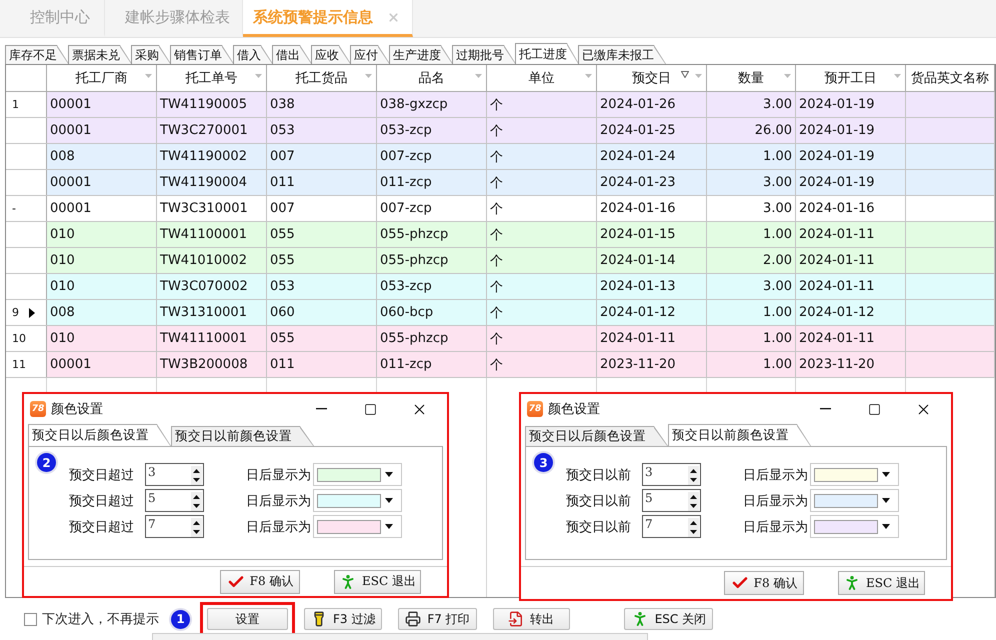 This screenshot has height=640, width=996. Describe the element at coordinates (247, 619) in the screenshot. I see `toolbar-button: 设置` at that location.